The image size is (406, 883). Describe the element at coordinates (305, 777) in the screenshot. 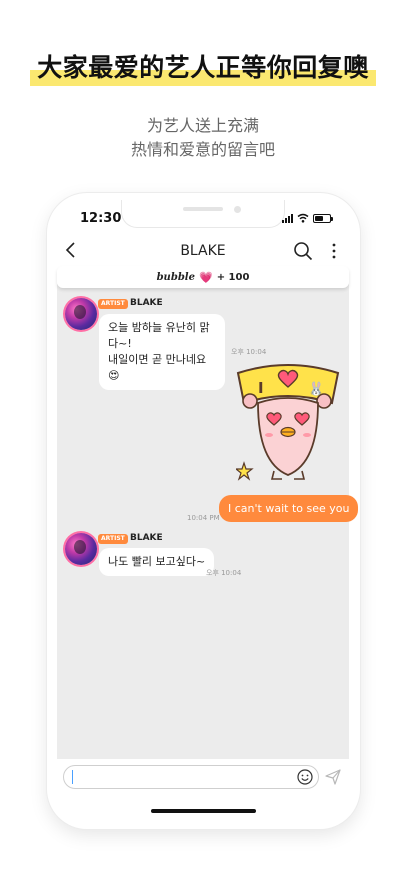

I see `emoji-icon` at that location.